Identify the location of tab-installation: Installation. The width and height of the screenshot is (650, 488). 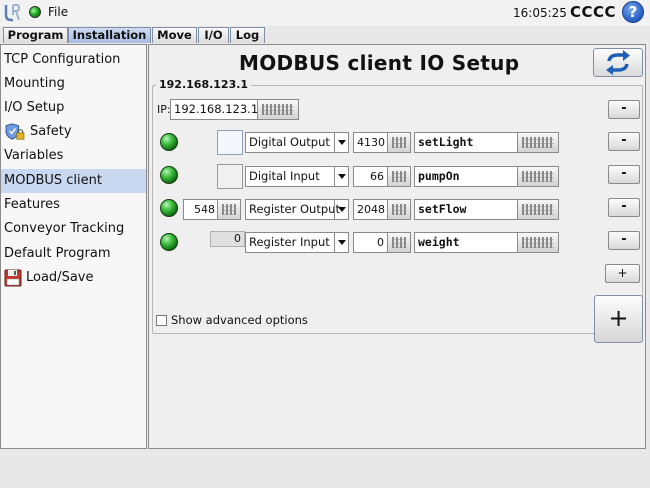
(109, 35).